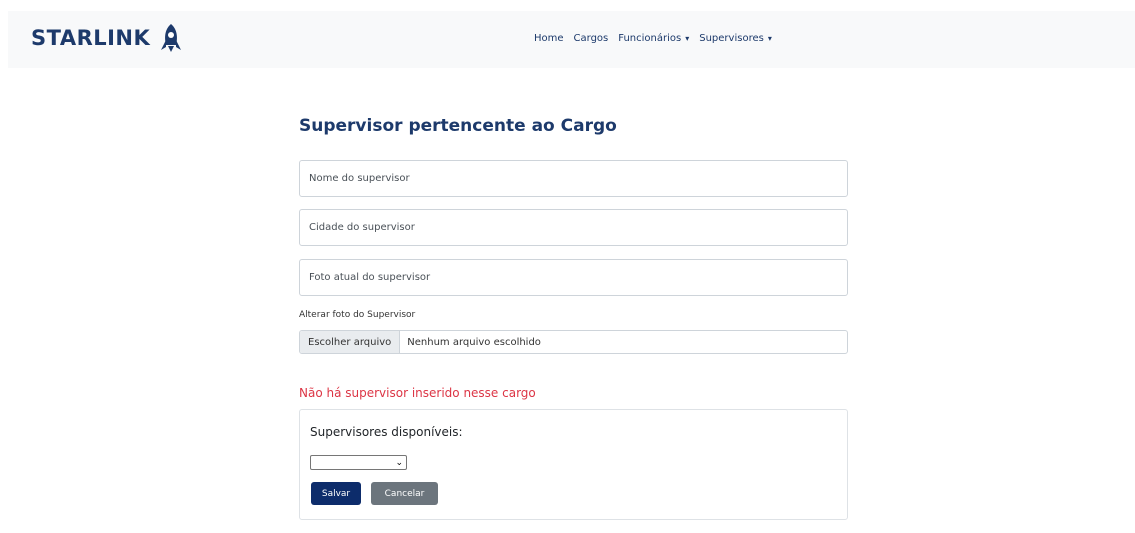 This screenshot has width=1135, height=533. What do you see at coordinates (171, 38) in the screenshot?
I see `rocket-icon` at bounding box center [171, 38].